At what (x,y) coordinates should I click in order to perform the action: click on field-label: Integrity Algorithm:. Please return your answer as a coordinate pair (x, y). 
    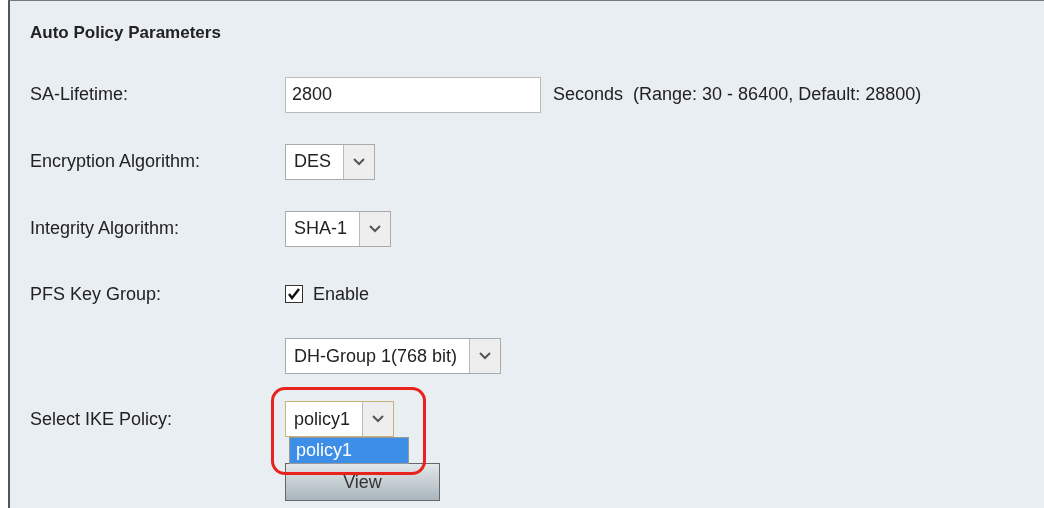
    Looking at the image, I should click on (105, 228).